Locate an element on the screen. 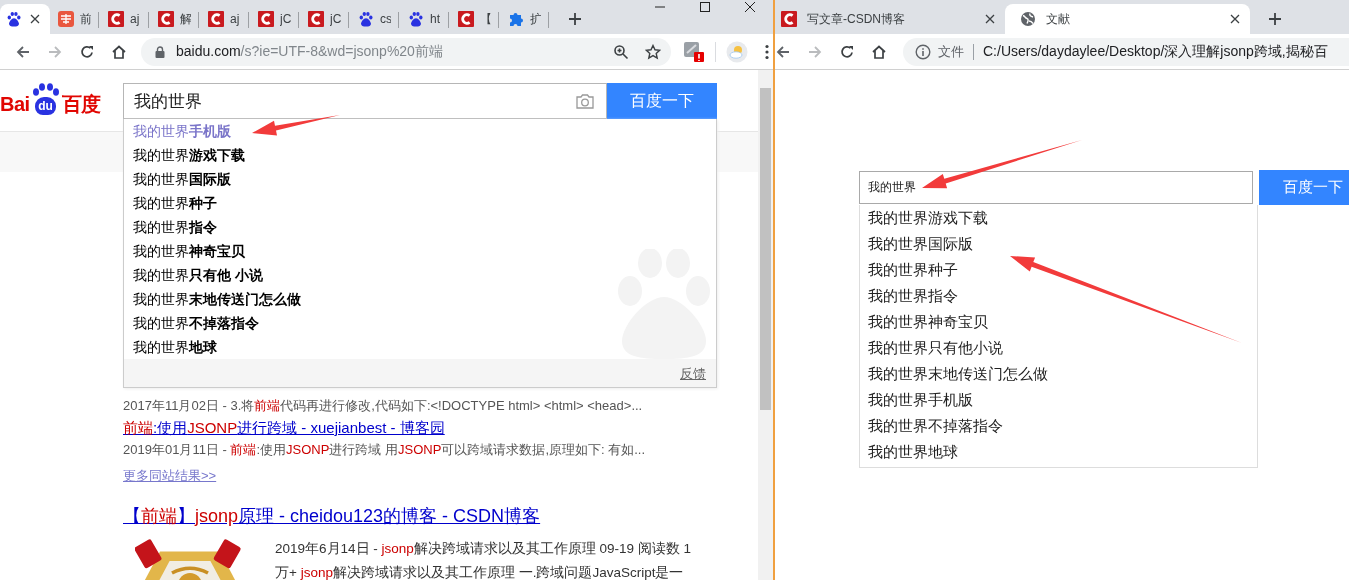 The width and height of the screenshot is (1349, 580). address-bar: 文件 C:/Users/daydaylee/Desktop/深入理解jsonp跨域,揭秘百 is located at coordinates (1126, 51).